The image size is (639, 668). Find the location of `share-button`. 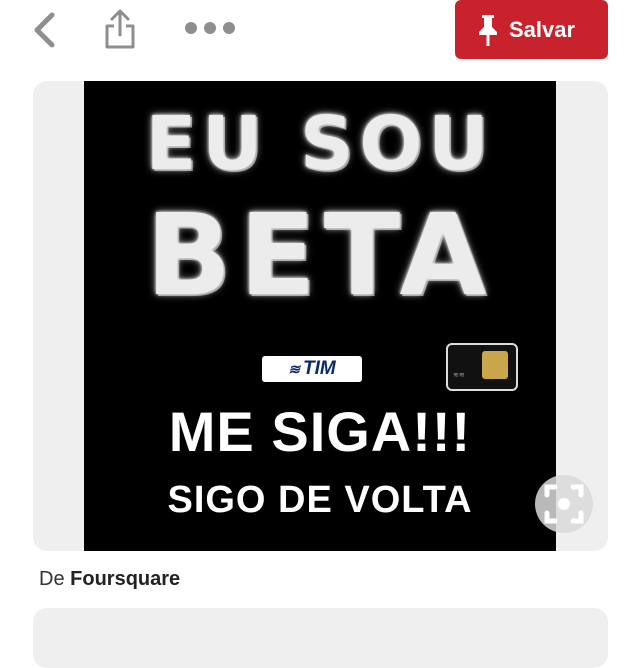

share-button is located at coordinates (120, 29).